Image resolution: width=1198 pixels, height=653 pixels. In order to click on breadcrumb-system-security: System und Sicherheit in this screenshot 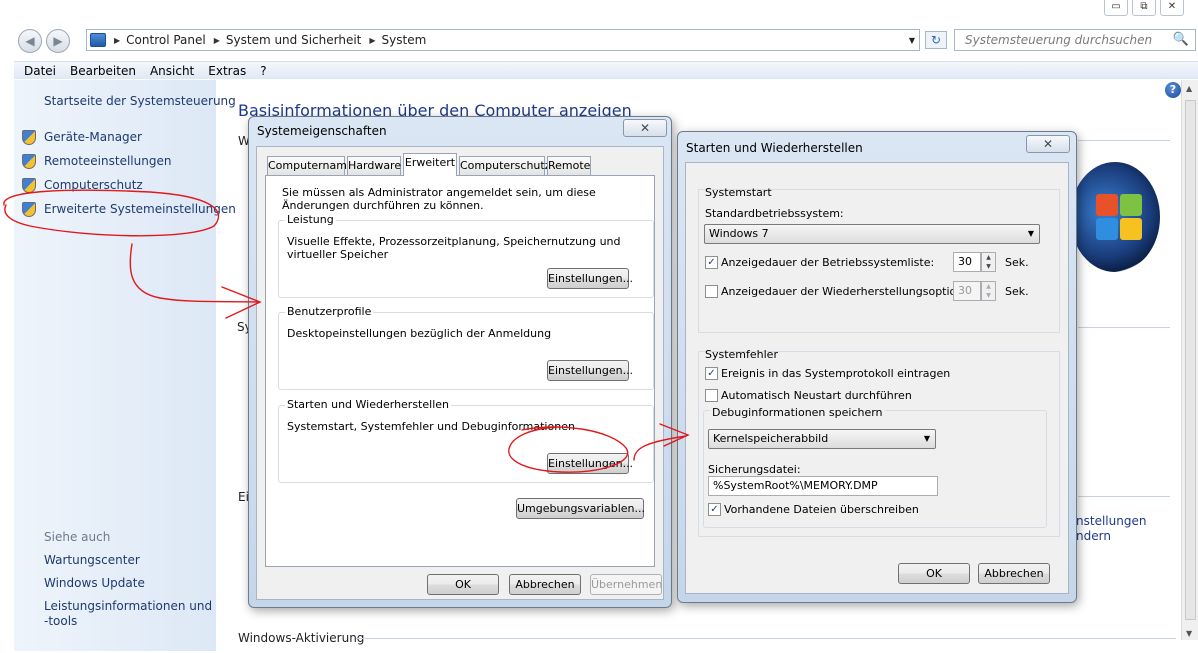, I will do `click(294, 40)`.